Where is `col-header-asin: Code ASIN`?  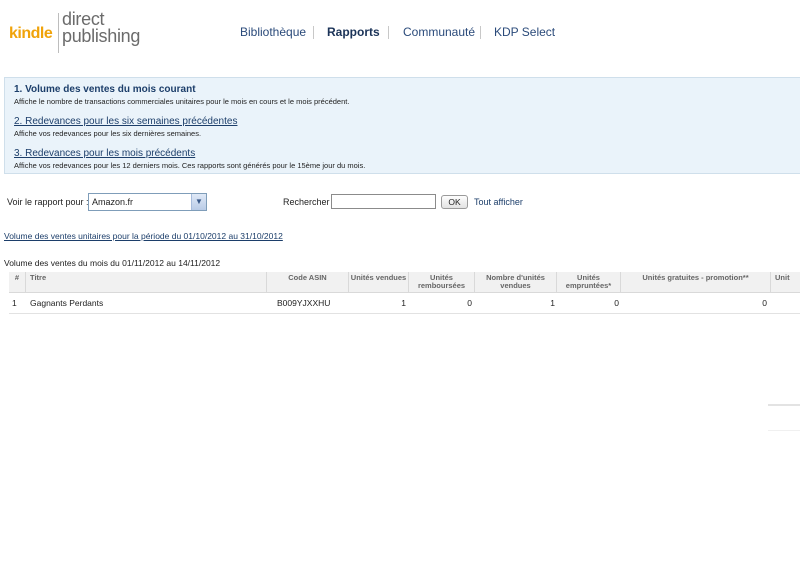
col-header-asin: Code ASIN is located at coordinates (308, 282).